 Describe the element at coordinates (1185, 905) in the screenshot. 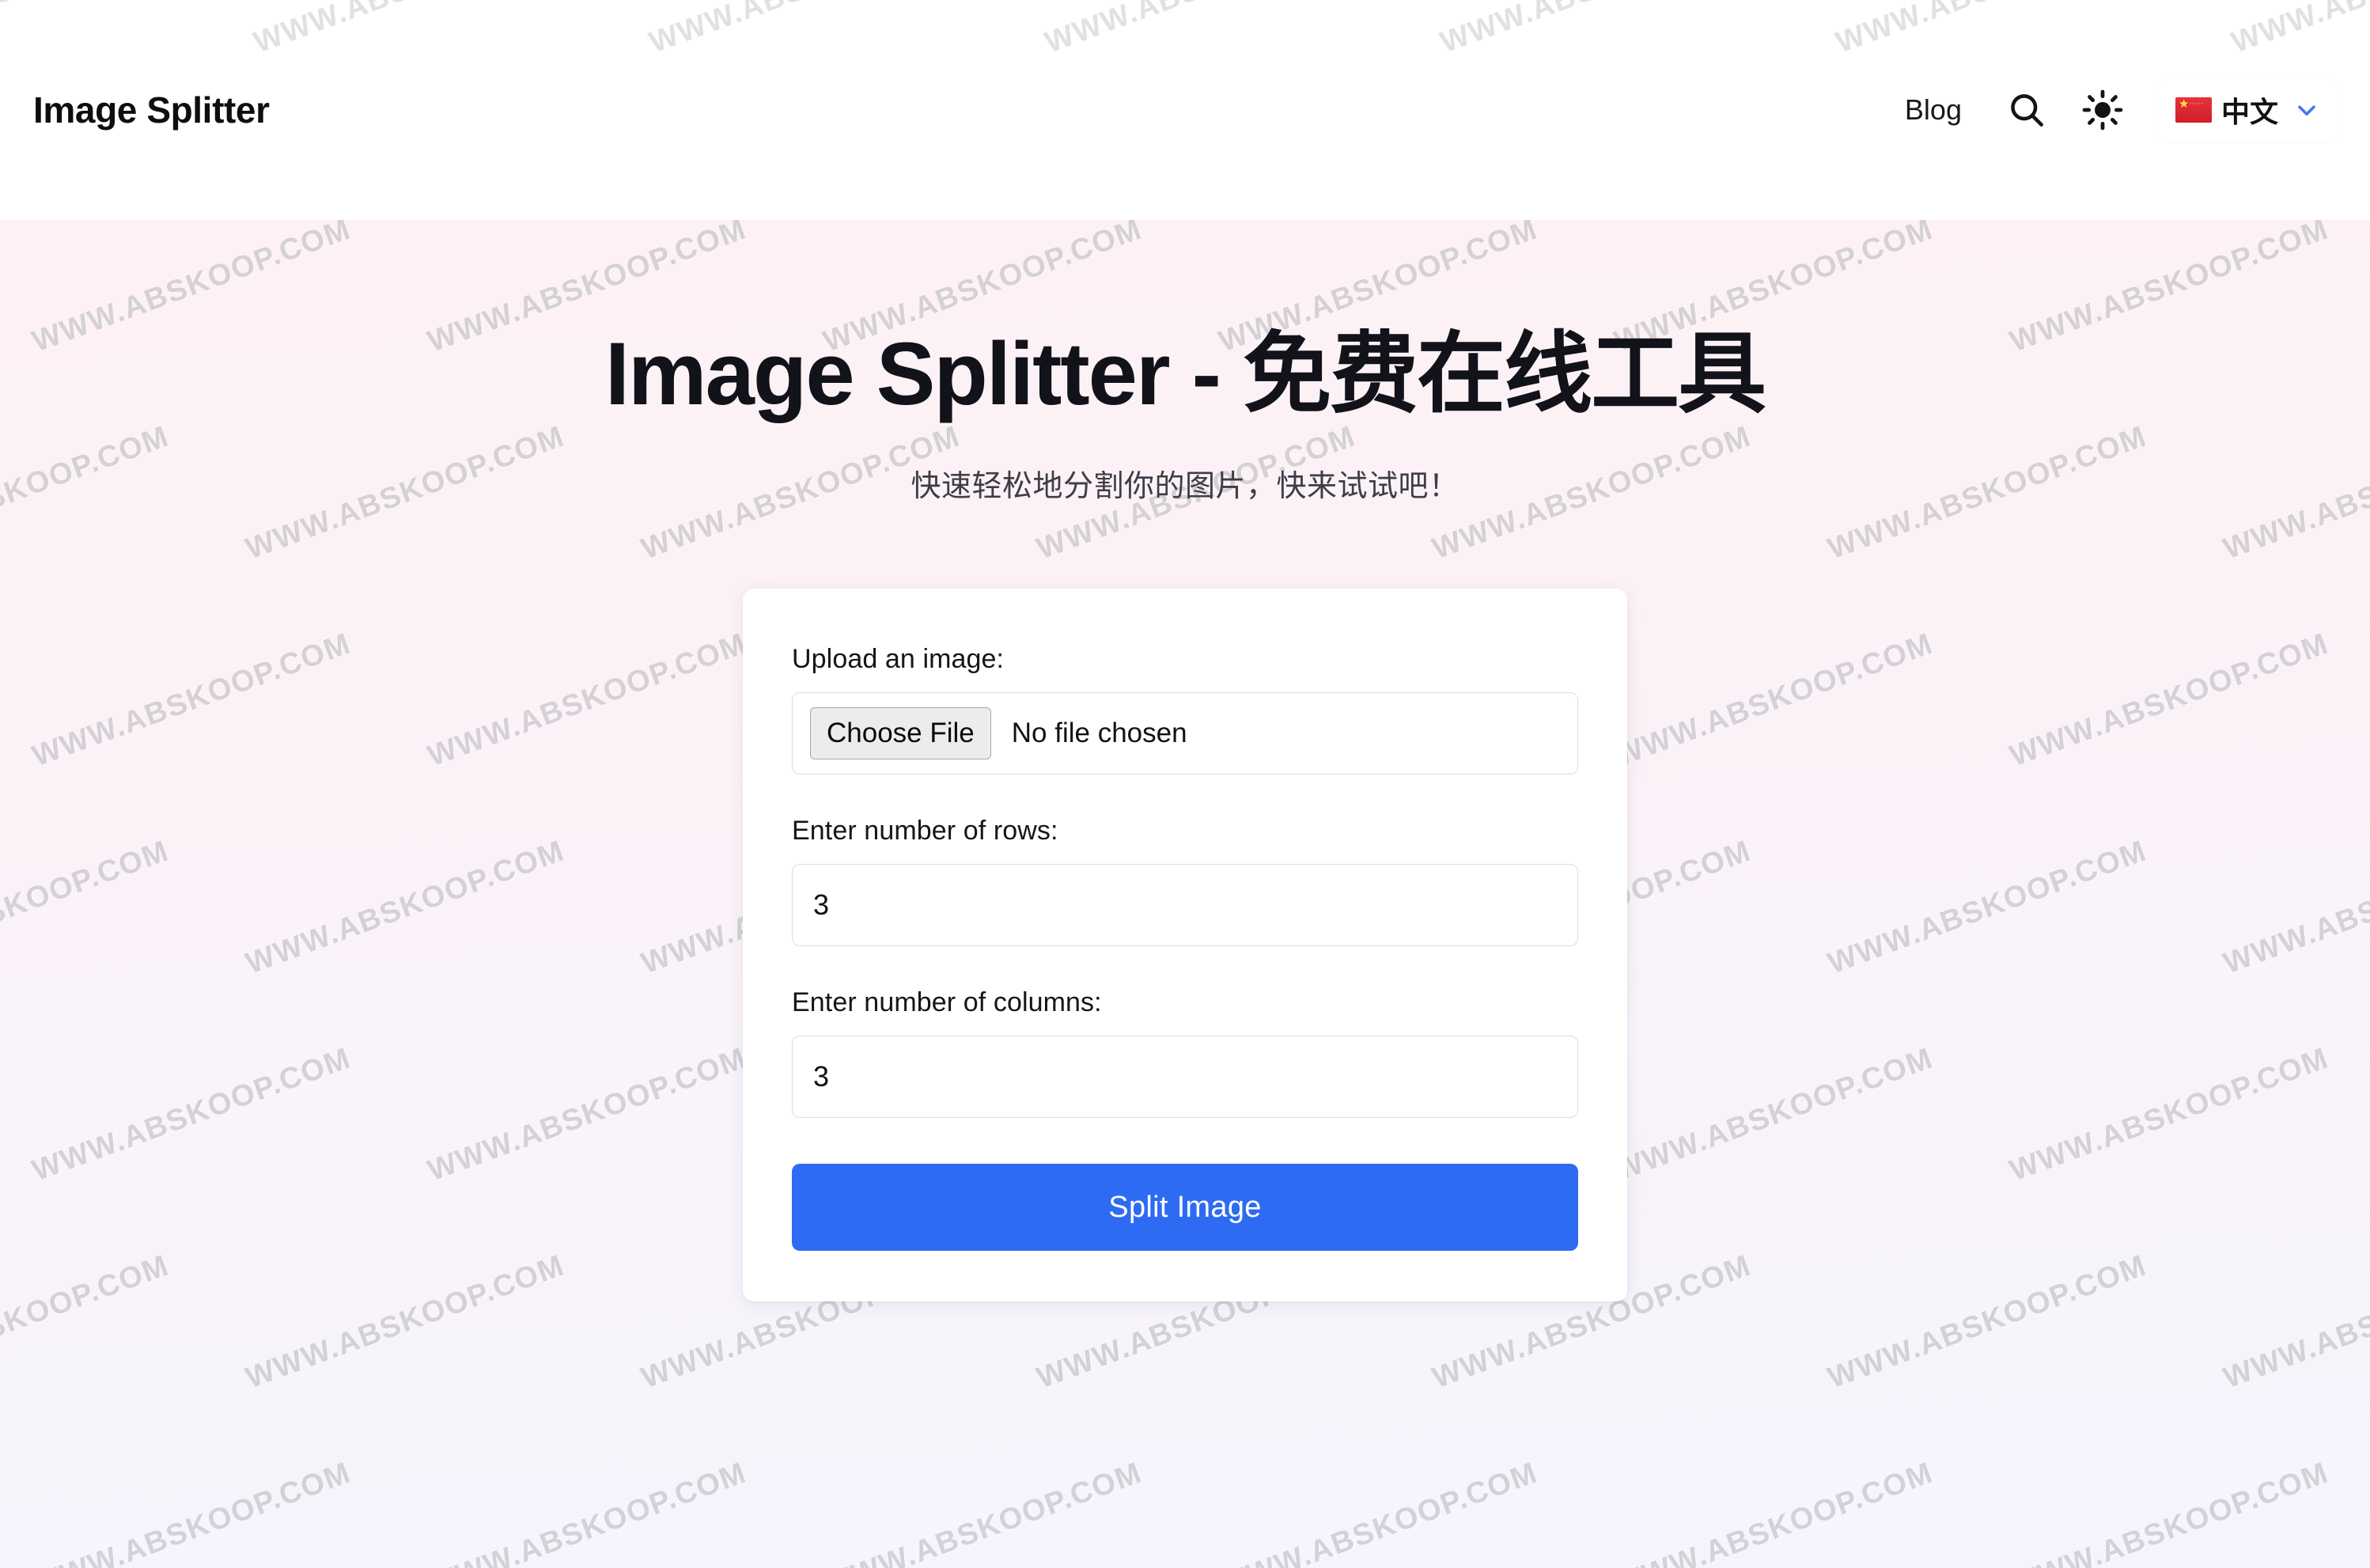

I see `rows-input` at that location.